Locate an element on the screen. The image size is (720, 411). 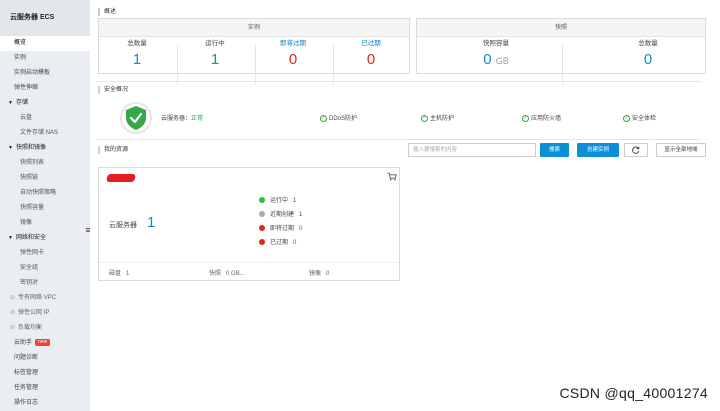
search-button: 搜索 is located at coordinates (554, 150).